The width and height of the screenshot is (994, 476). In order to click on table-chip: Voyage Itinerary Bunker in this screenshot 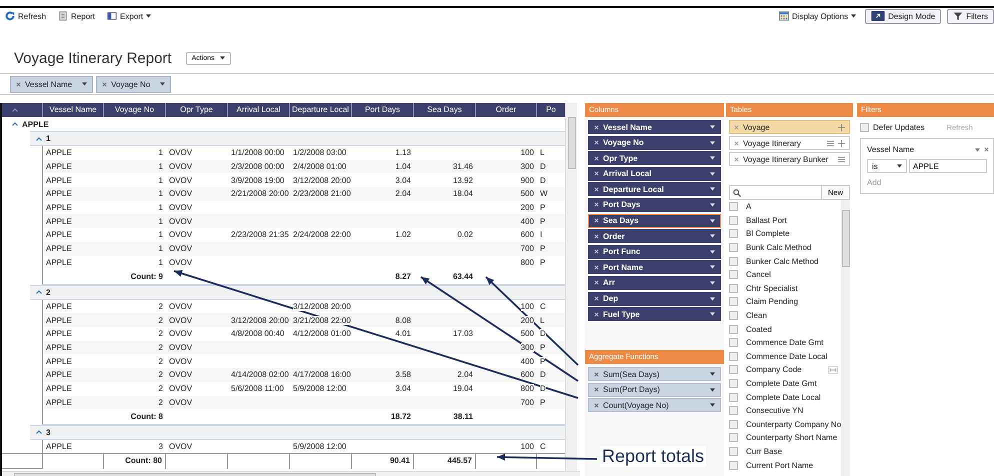, I will do `click(789, 159)`.